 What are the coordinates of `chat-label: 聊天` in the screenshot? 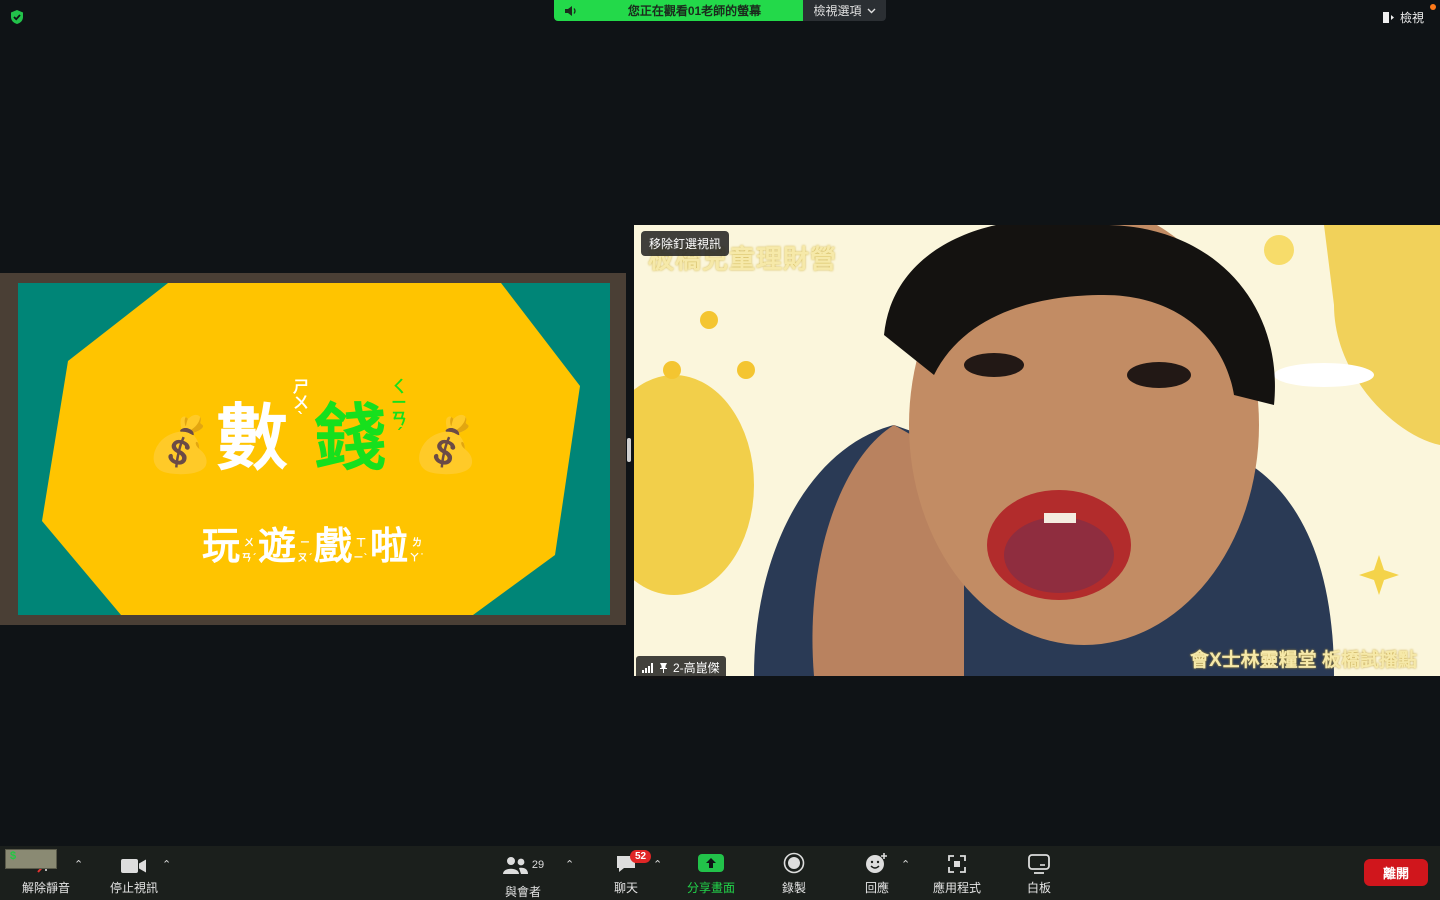 It's located at (625, 888).